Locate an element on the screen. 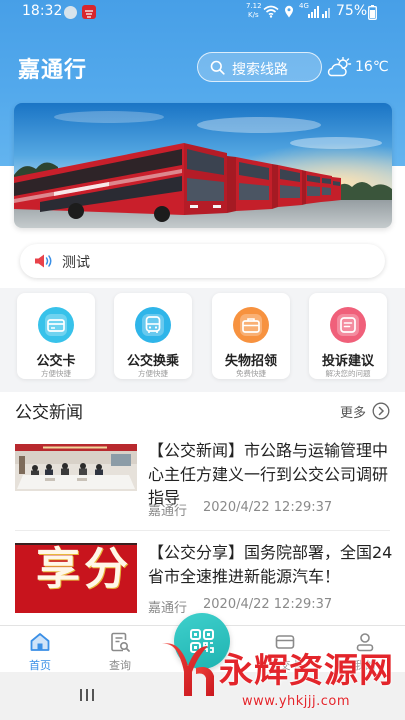 Image resolution: width=405 pixels, height=720 pixels. chevron-right-icon is located at coordinates (381, 411).